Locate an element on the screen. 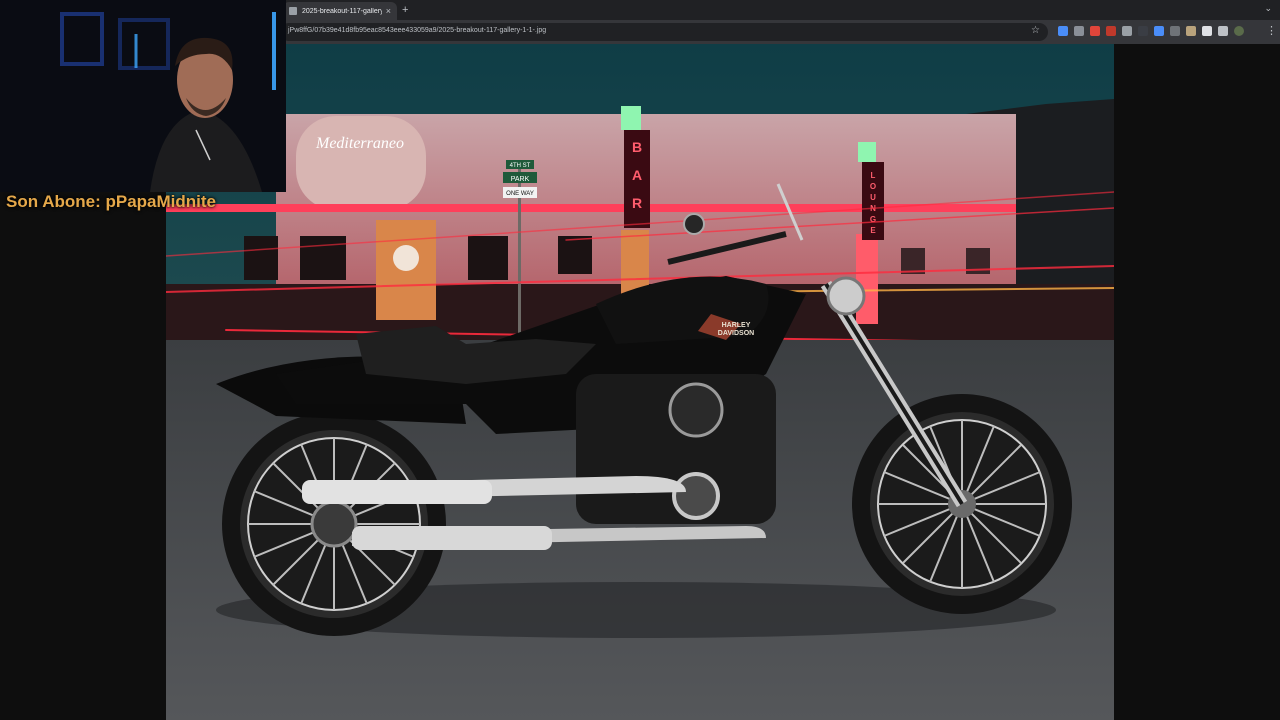  ext-blue-icon is located at coordinates (1063, 31).